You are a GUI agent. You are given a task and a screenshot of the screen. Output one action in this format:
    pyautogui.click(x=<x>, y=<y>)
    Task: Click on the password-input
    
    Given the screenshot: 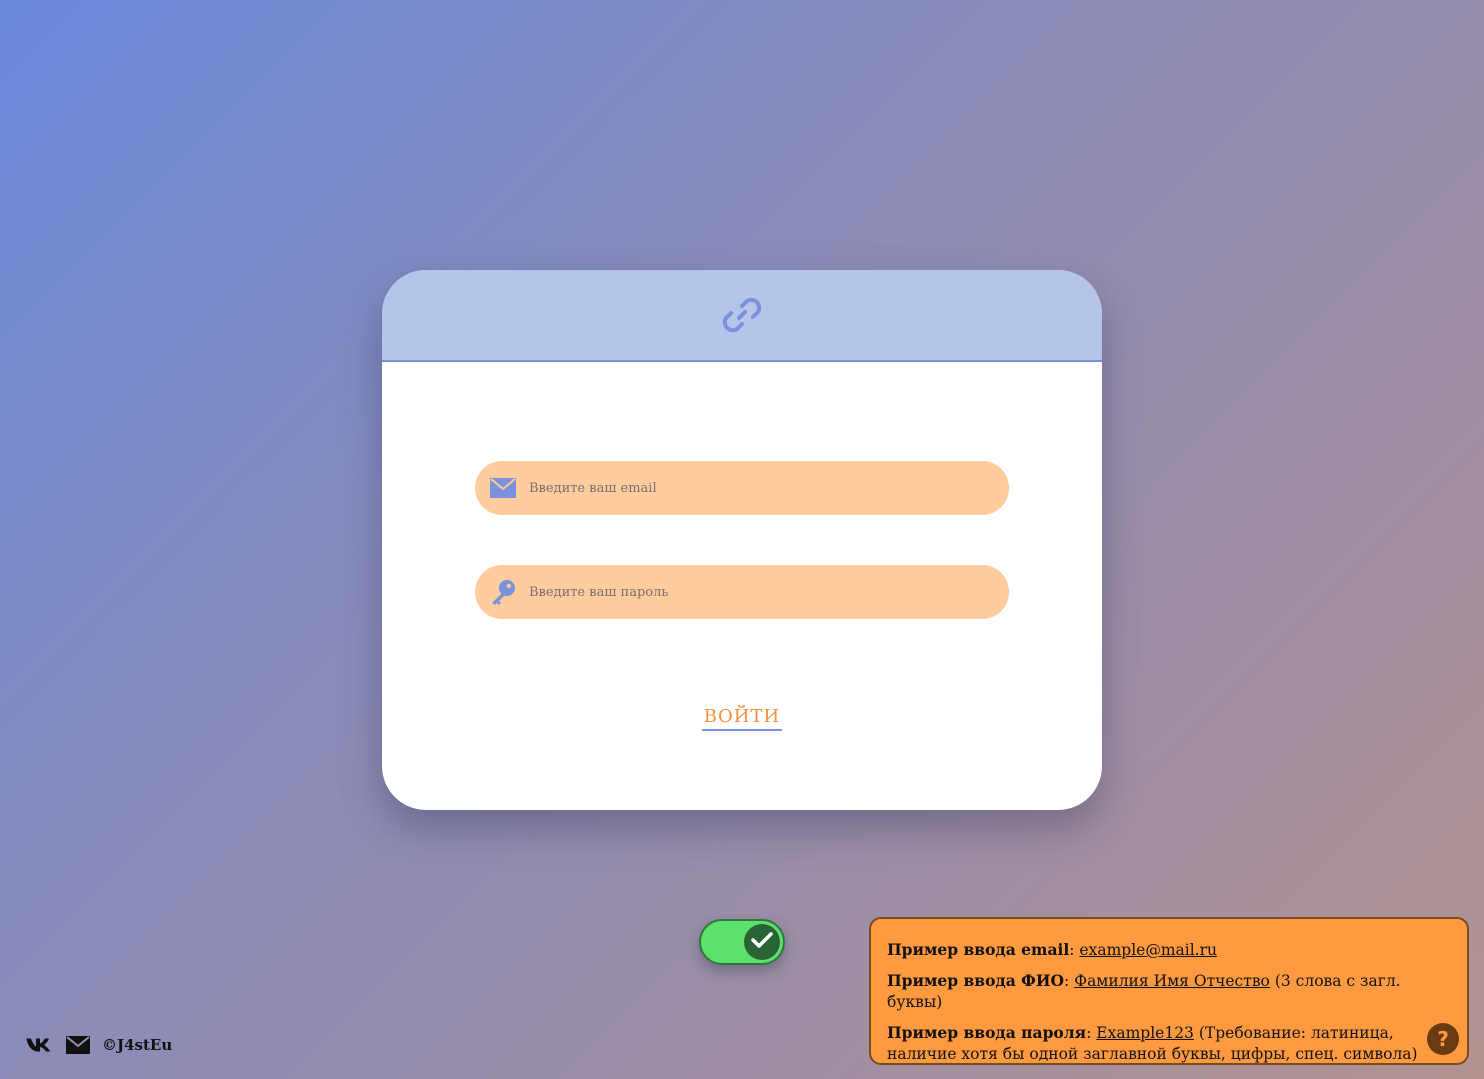 What is the action you would take?
    pyautogui.click(x=759, y=592)
    